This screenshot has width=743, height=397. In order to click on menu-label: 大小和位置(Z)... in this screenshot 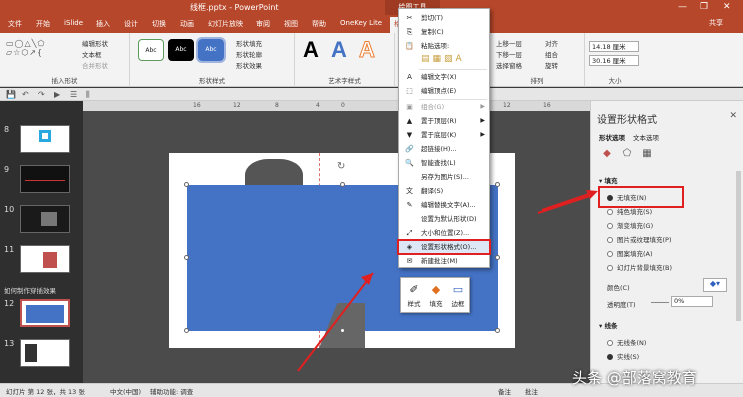, I will do `click(445, 233)`.